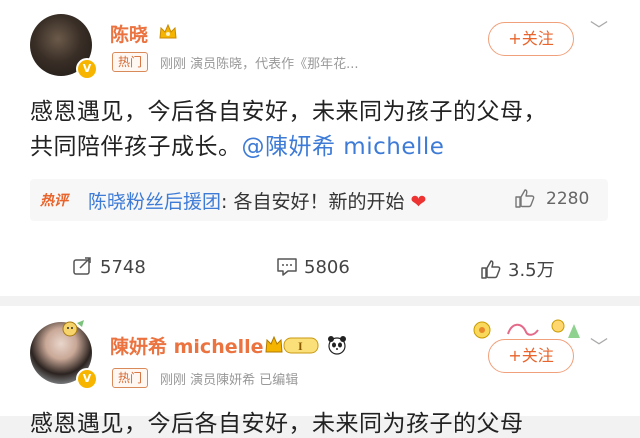 This screenshot has width=640, height=438. I want to click on svg-text: I, so click(300, 346).